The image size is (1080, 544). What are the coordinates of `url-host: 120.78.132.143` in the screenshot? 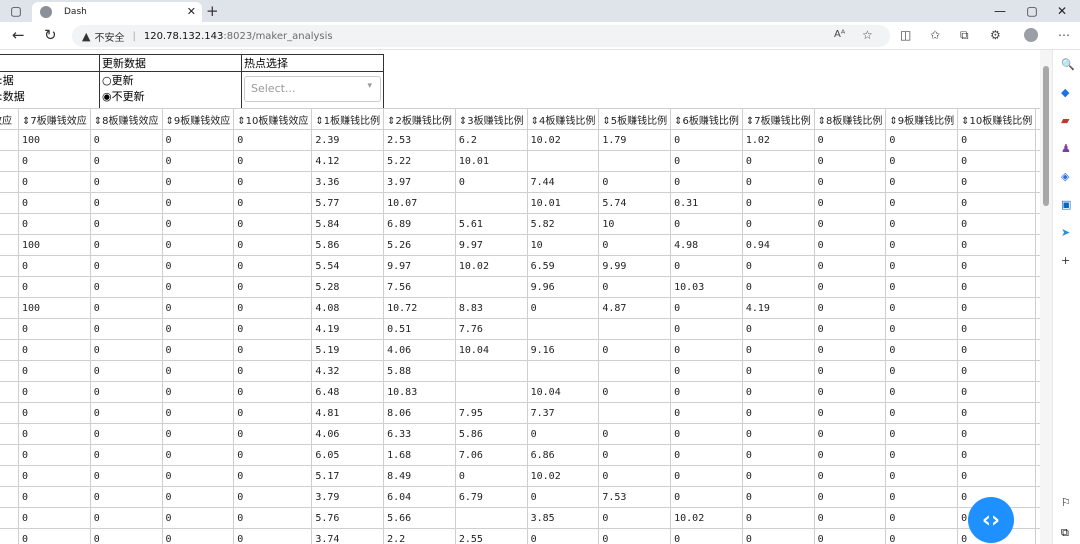 It's located at (183, 36).